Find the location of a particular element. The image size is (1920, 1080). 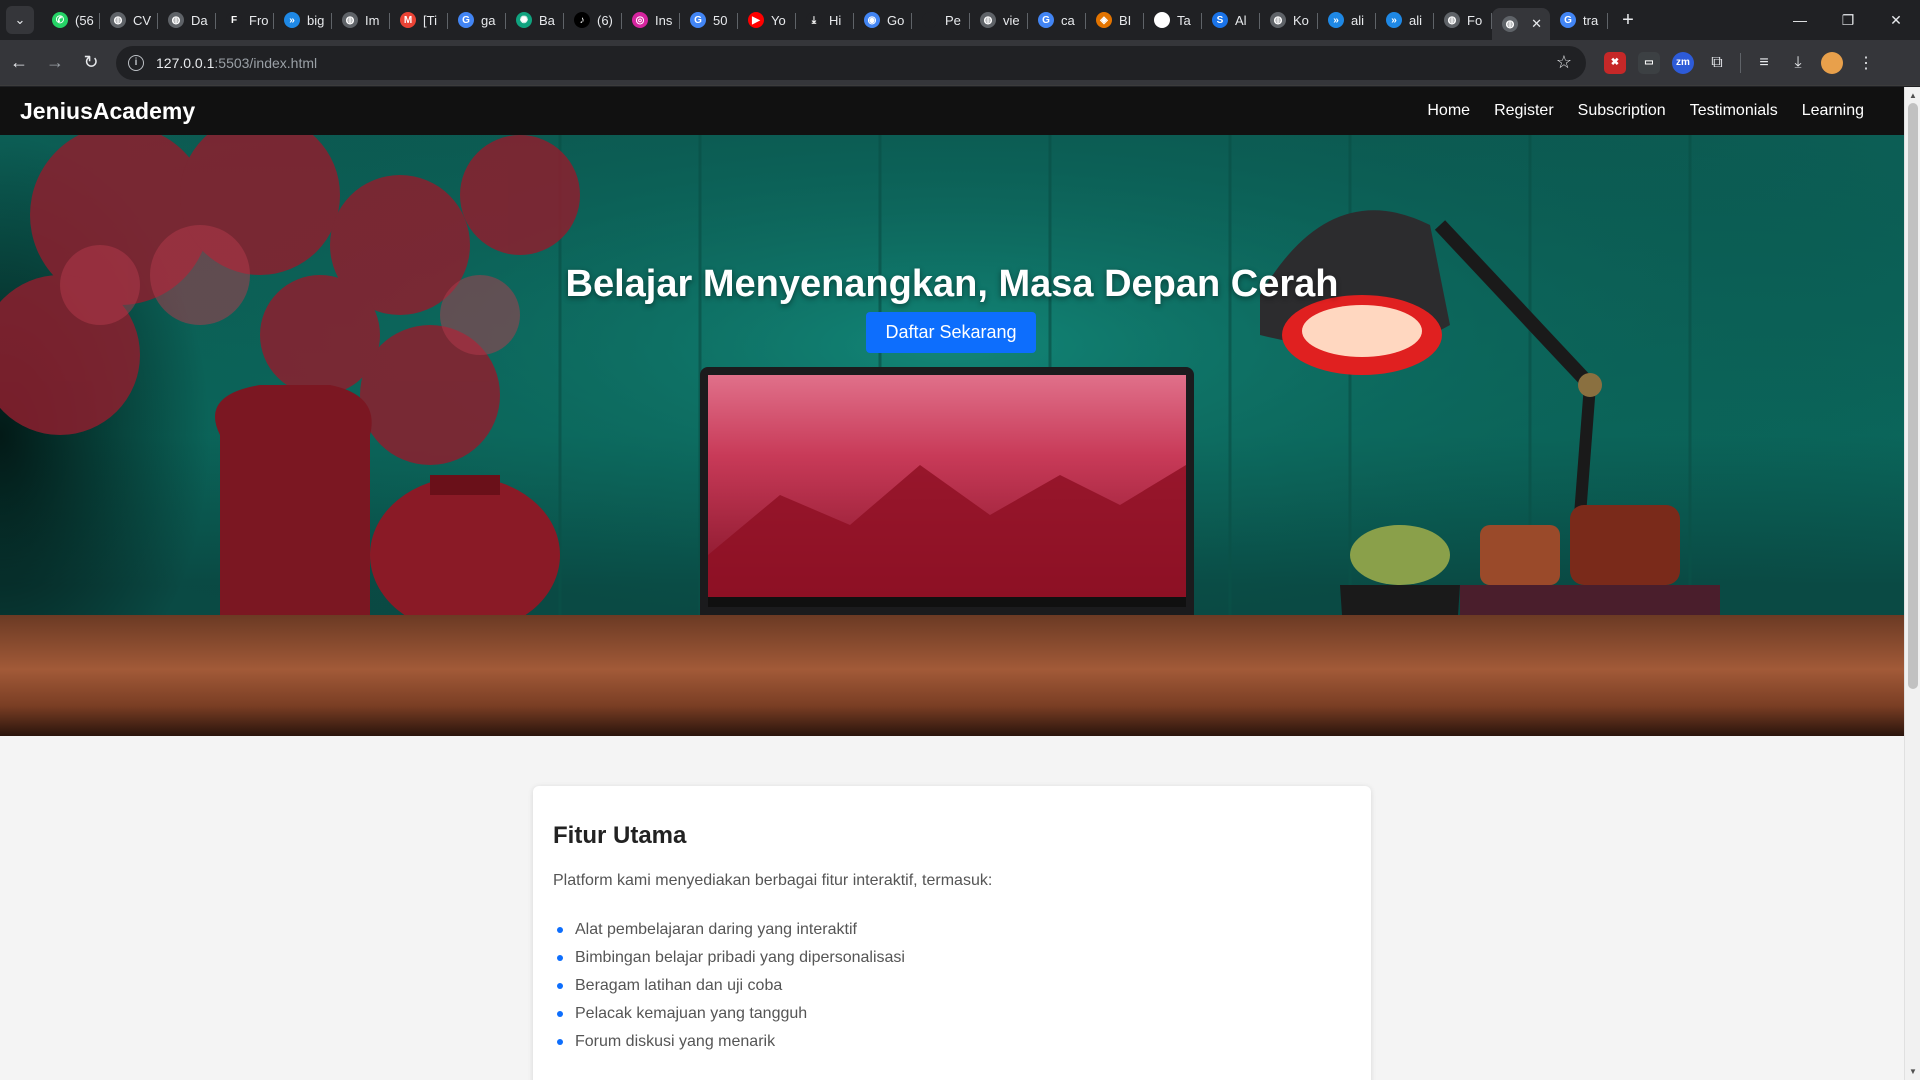

scrollbar-thumb is located at coordinates (1913, 396).